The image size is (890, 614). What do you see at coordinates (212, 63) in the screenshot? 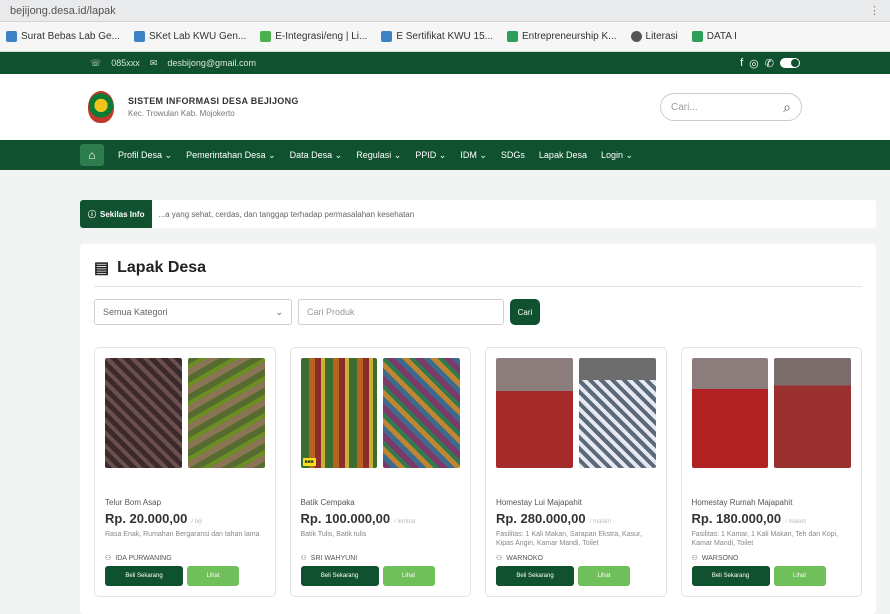
I see `email-text: desbijong@gmail.com` at bounding box center [212, 63].